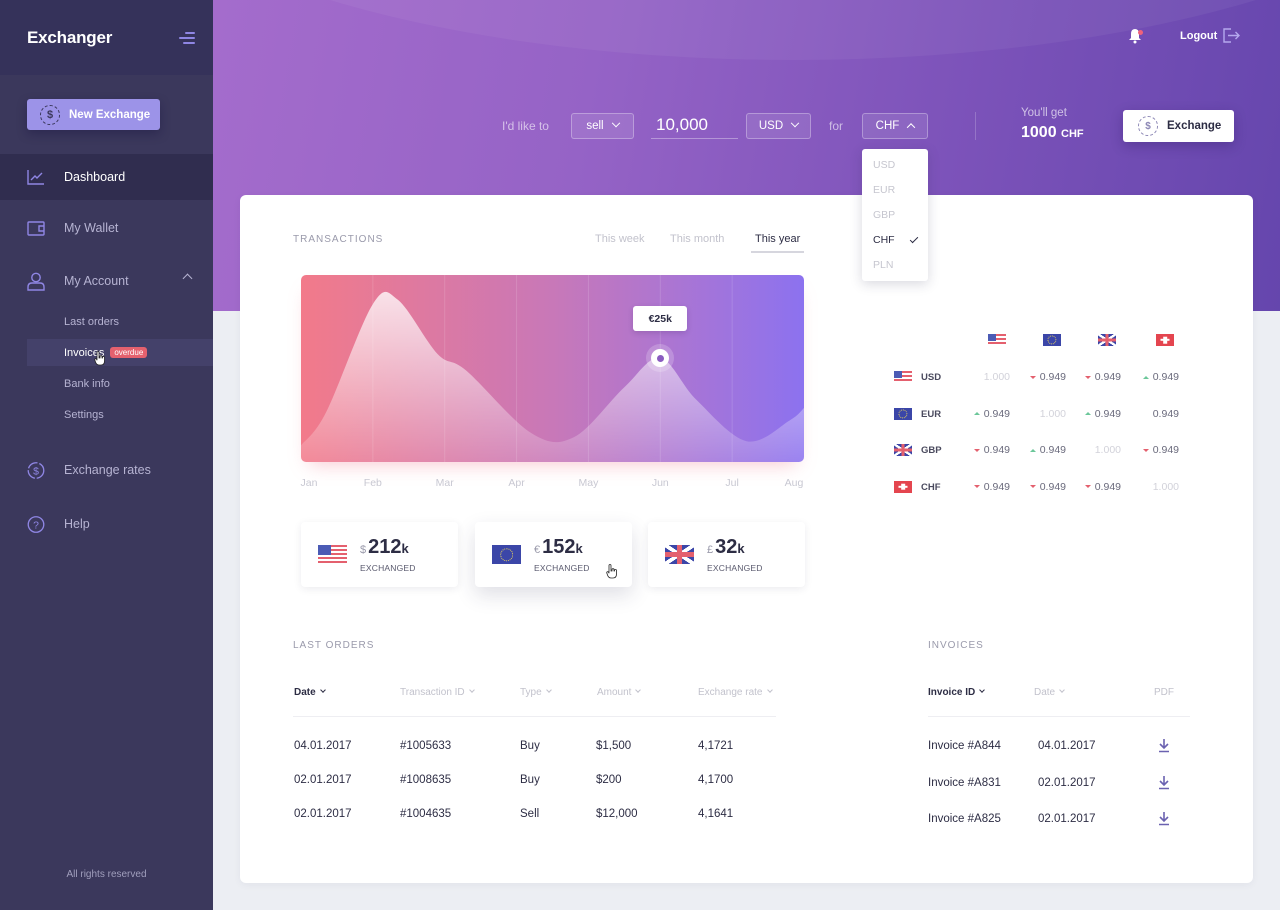 The image size is (1280, 910). What do you see at coordinates (588, 483) in the screenshot?
I see `x-axis-tick-label: May` at bounding box center [588, 483].